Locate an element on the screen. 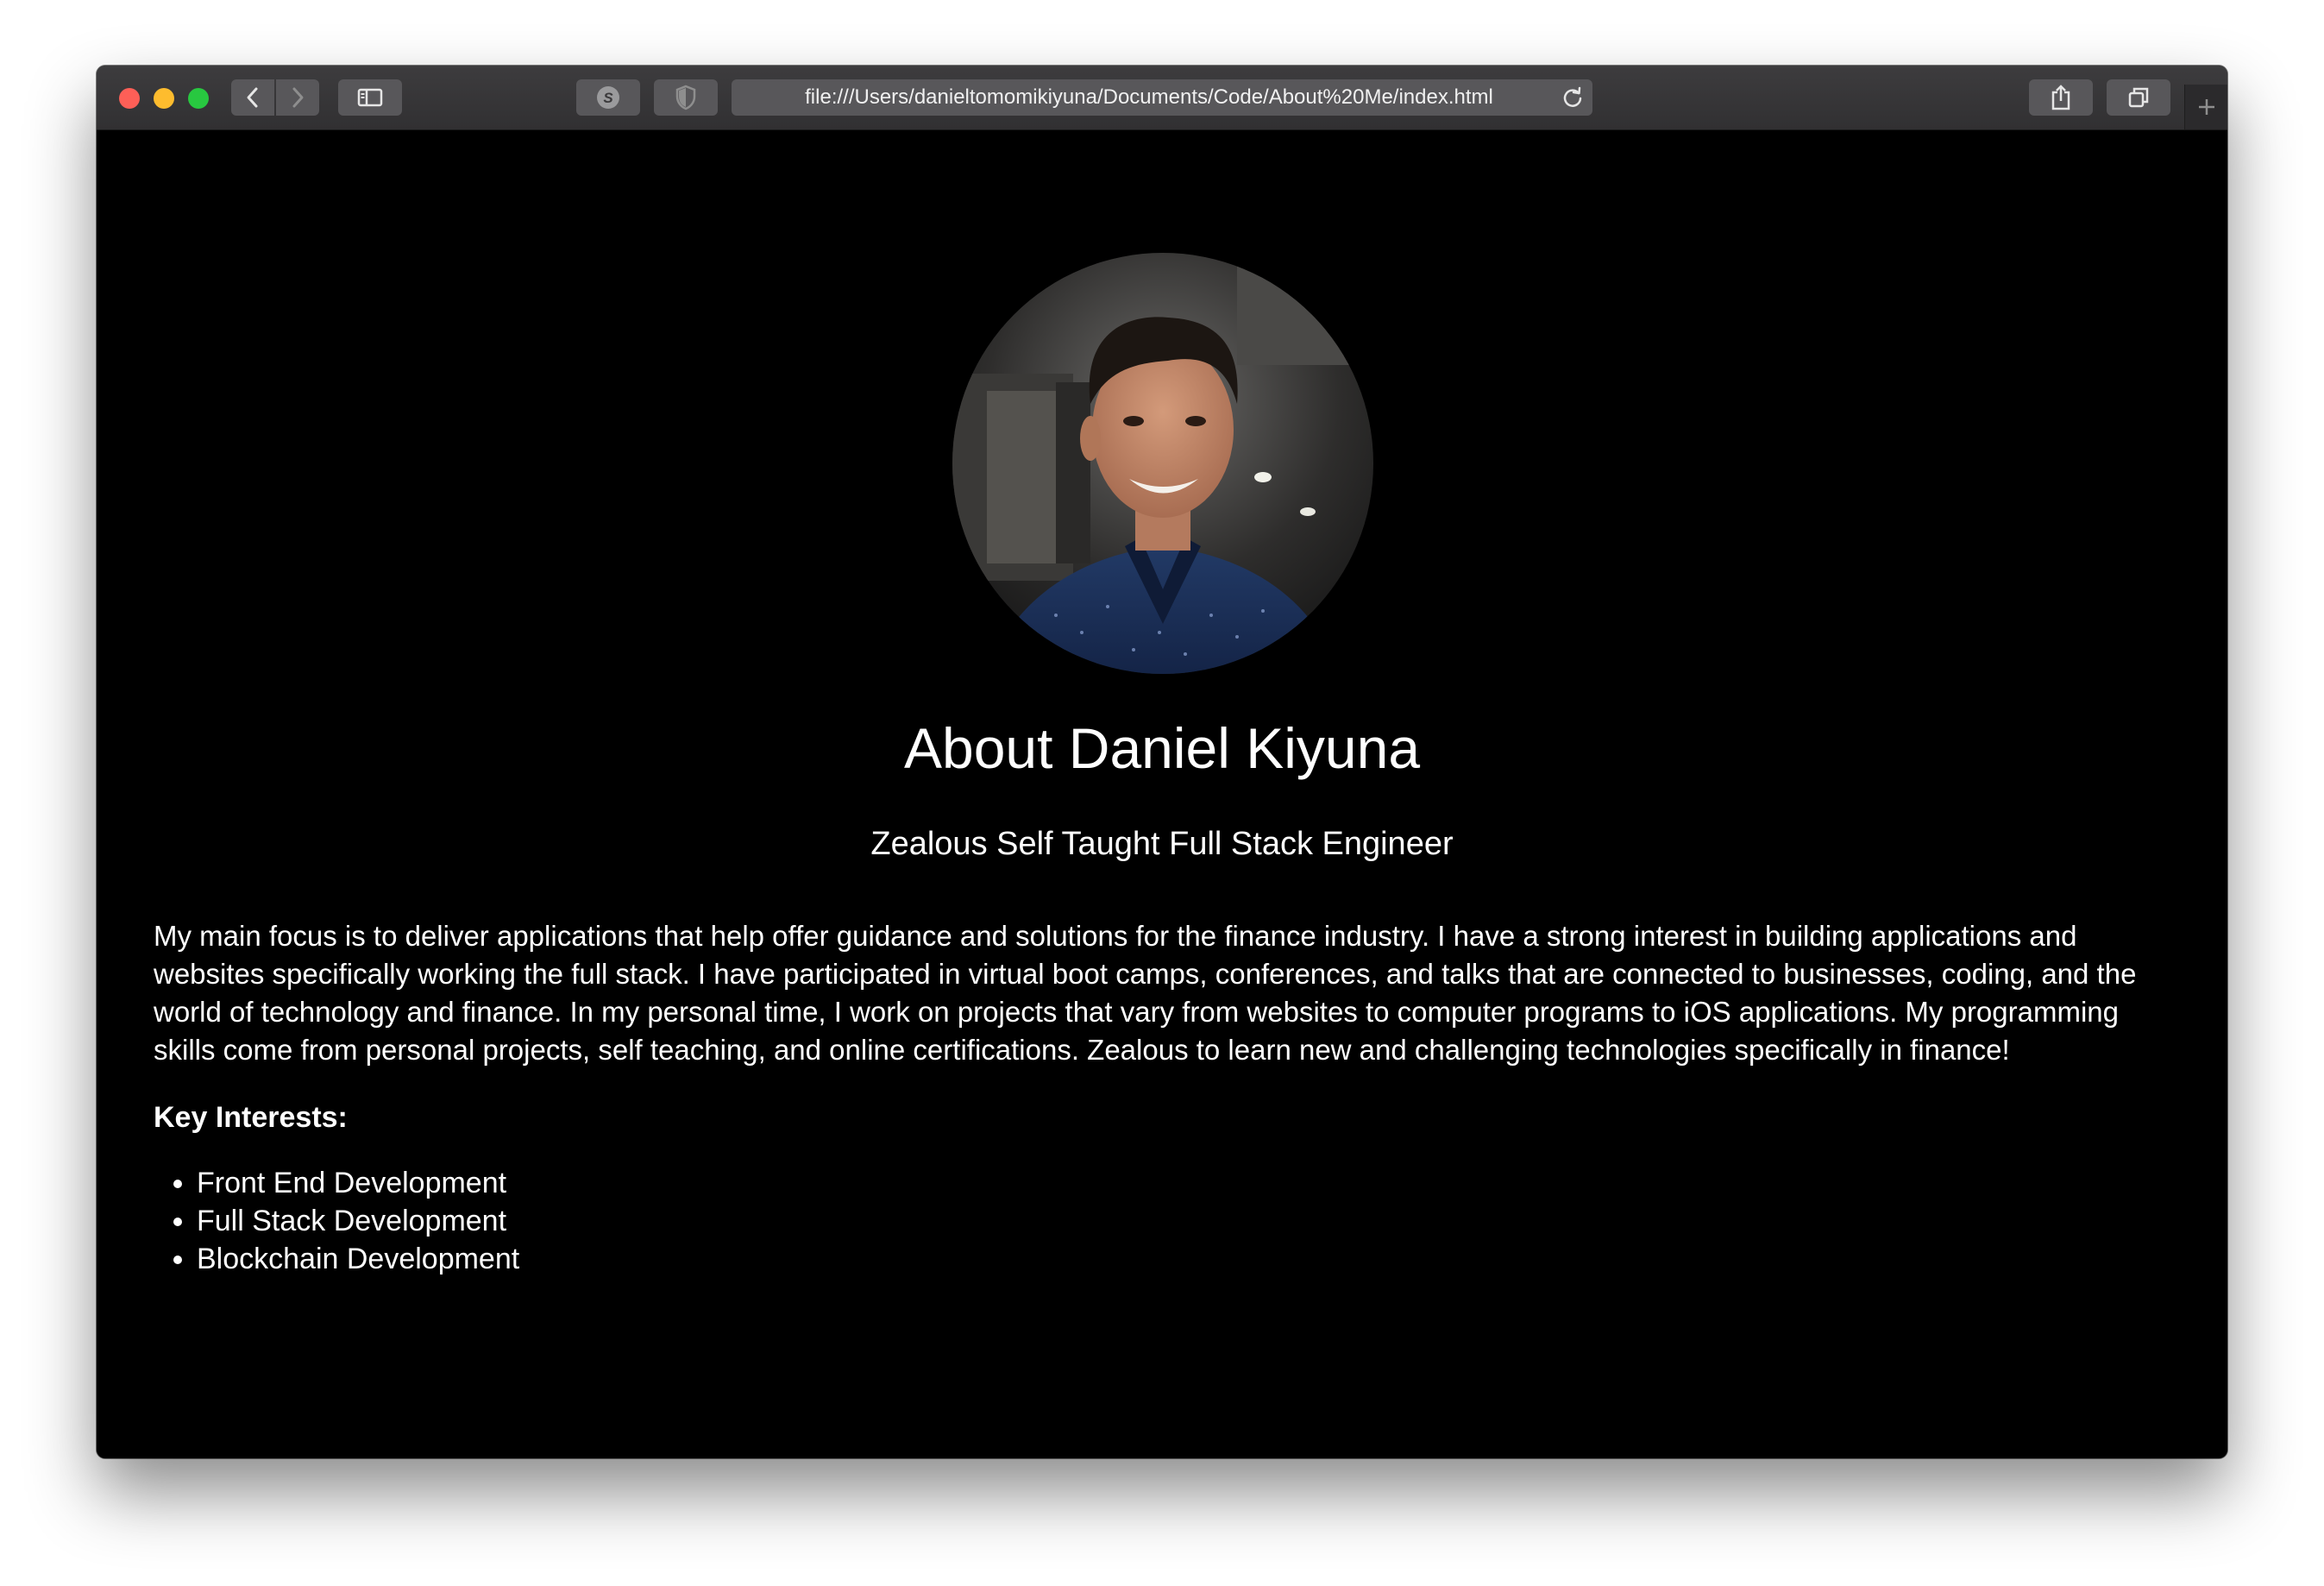  zoom-window-button is located at coordinates (199, 98).